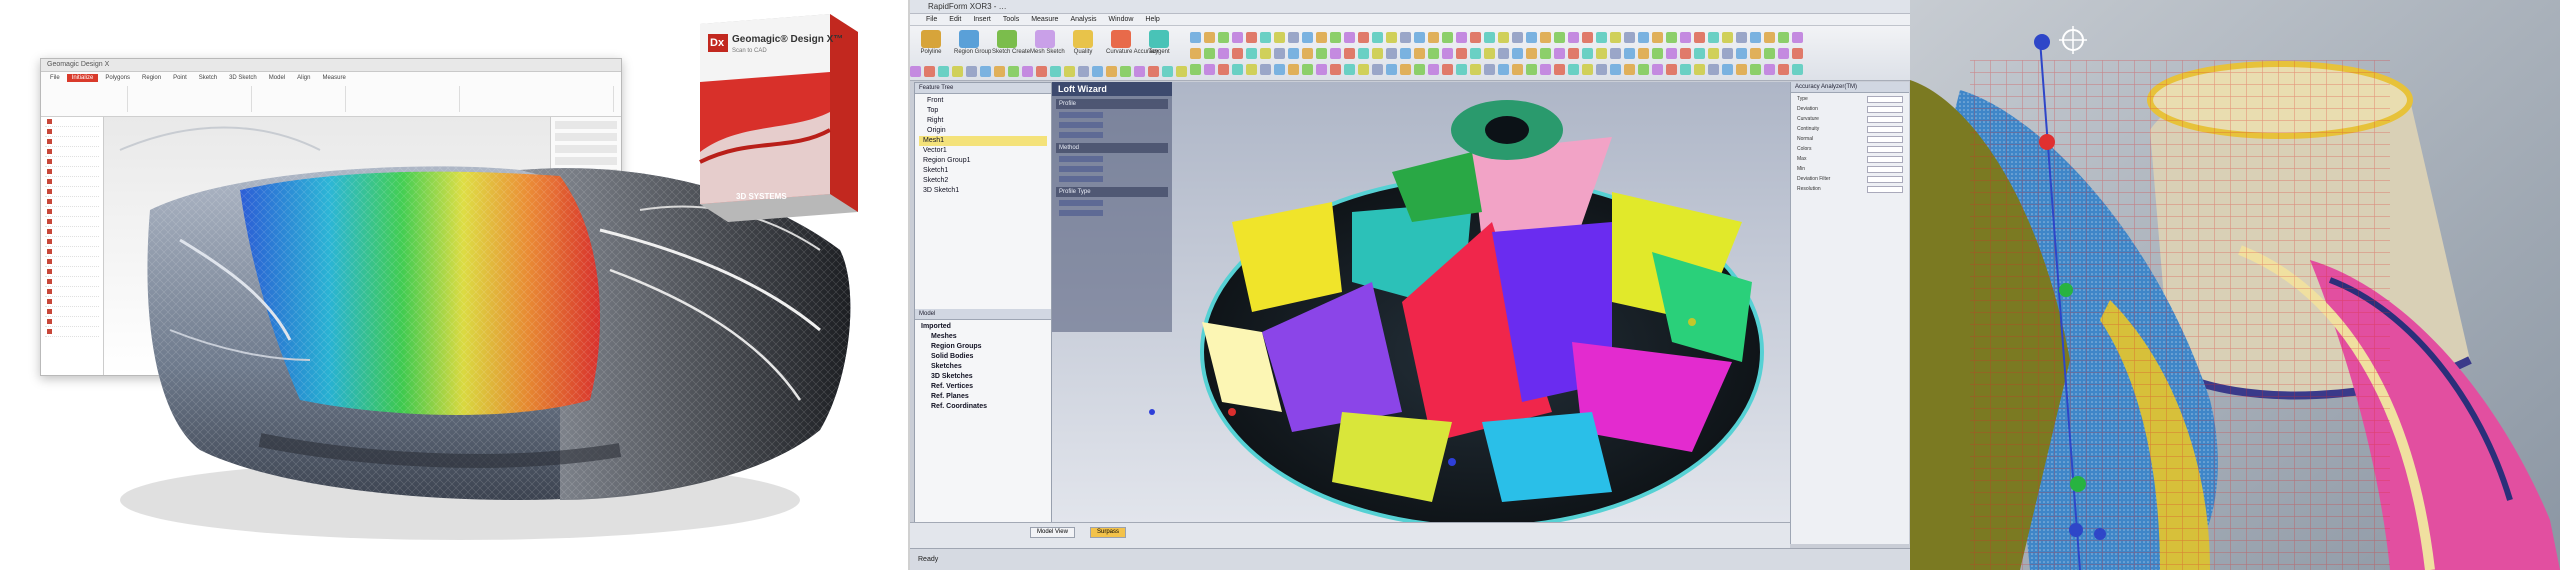  What do you see at coordinates (983, 407) in the screenshot?
I see `tree-item: Ref. Coordinates` at bounding box center [983, 407].